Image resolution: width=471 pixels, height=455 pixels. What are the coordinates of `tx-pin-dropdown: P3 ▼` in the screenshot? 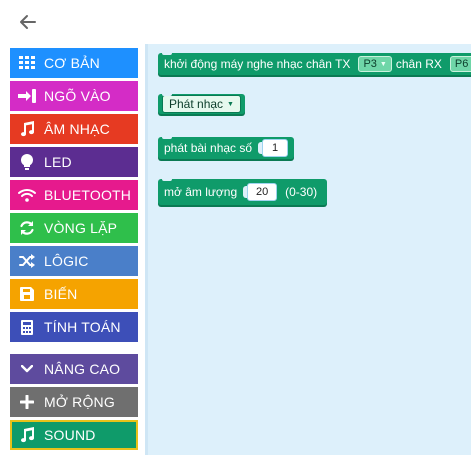 It's located at (375, 64).